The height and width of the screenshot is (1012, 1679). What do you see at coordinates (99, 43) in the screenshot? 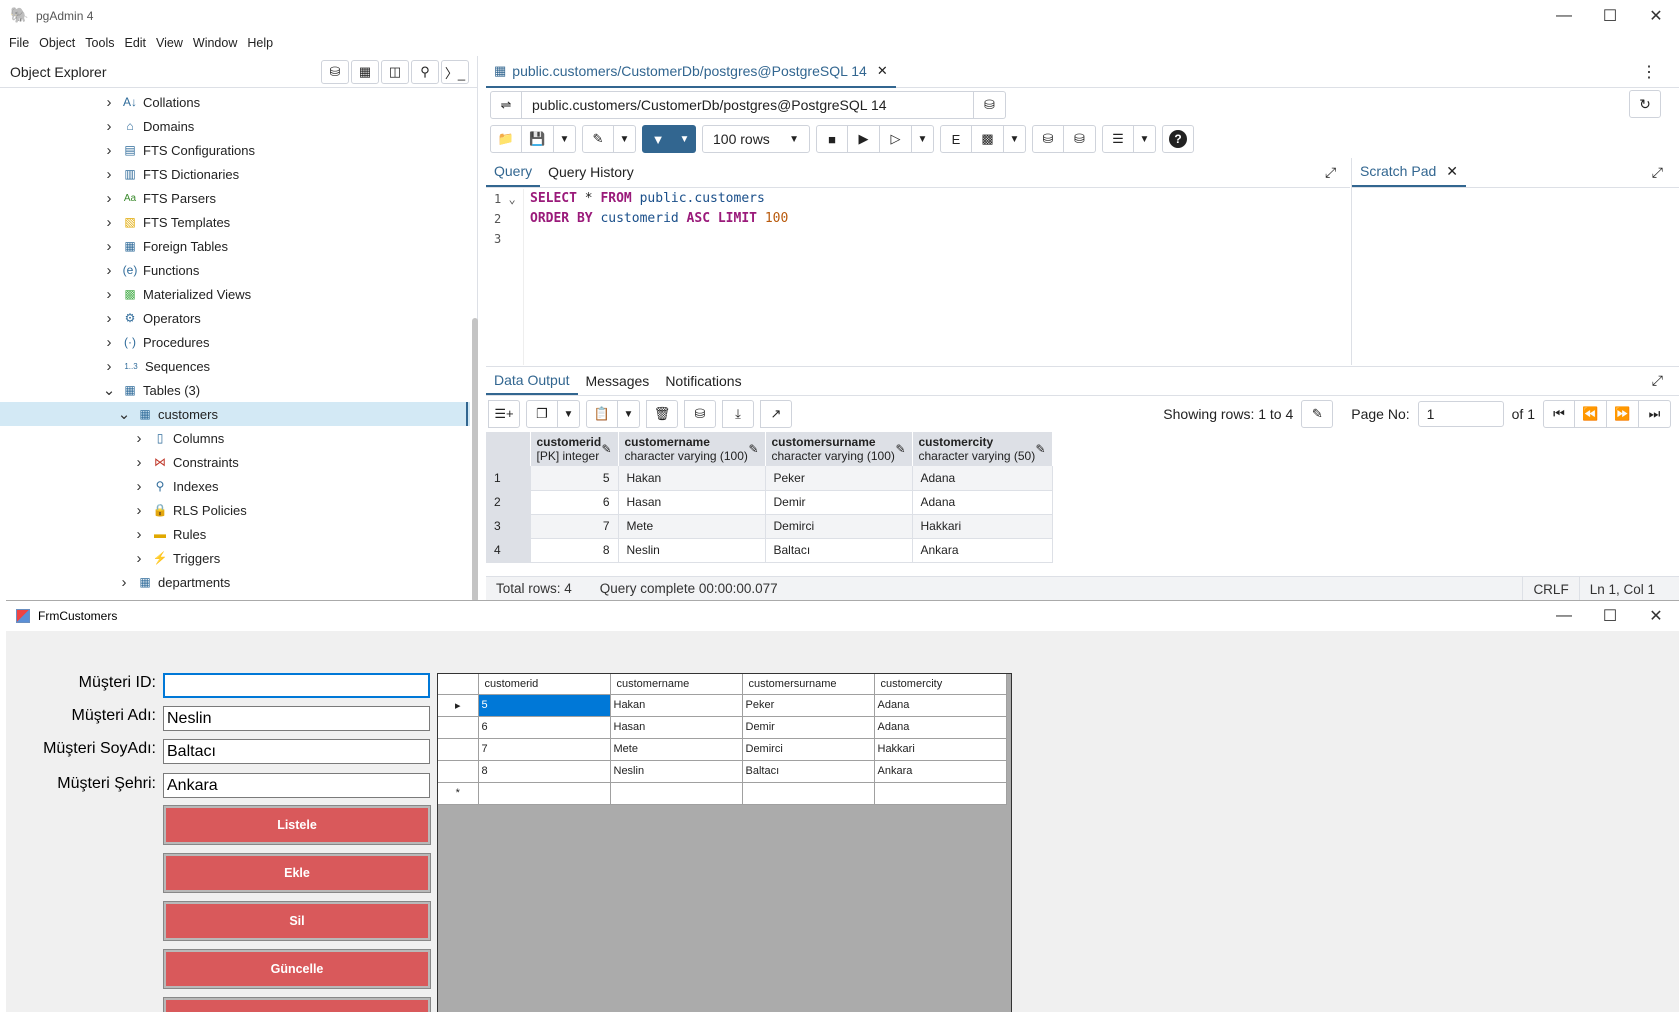
I see `menu-tools: Tools` at bounding box center [99, 43].